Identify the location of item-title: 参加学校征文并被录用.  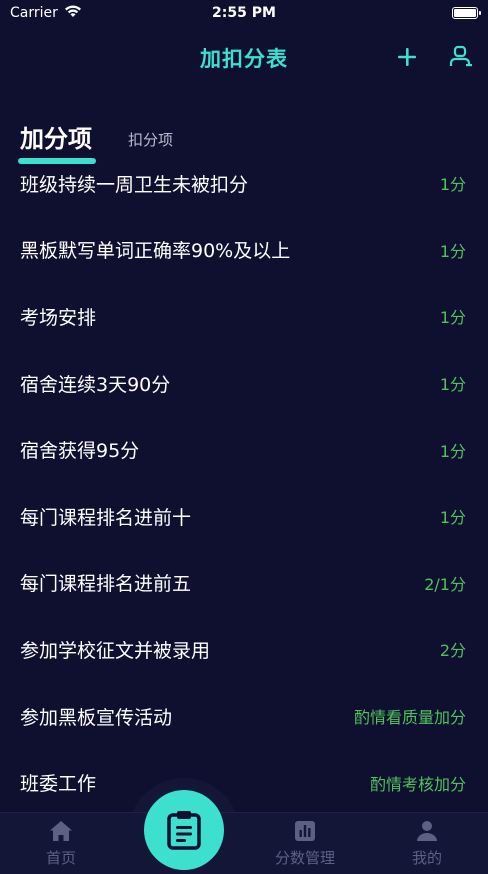
(115, 650).